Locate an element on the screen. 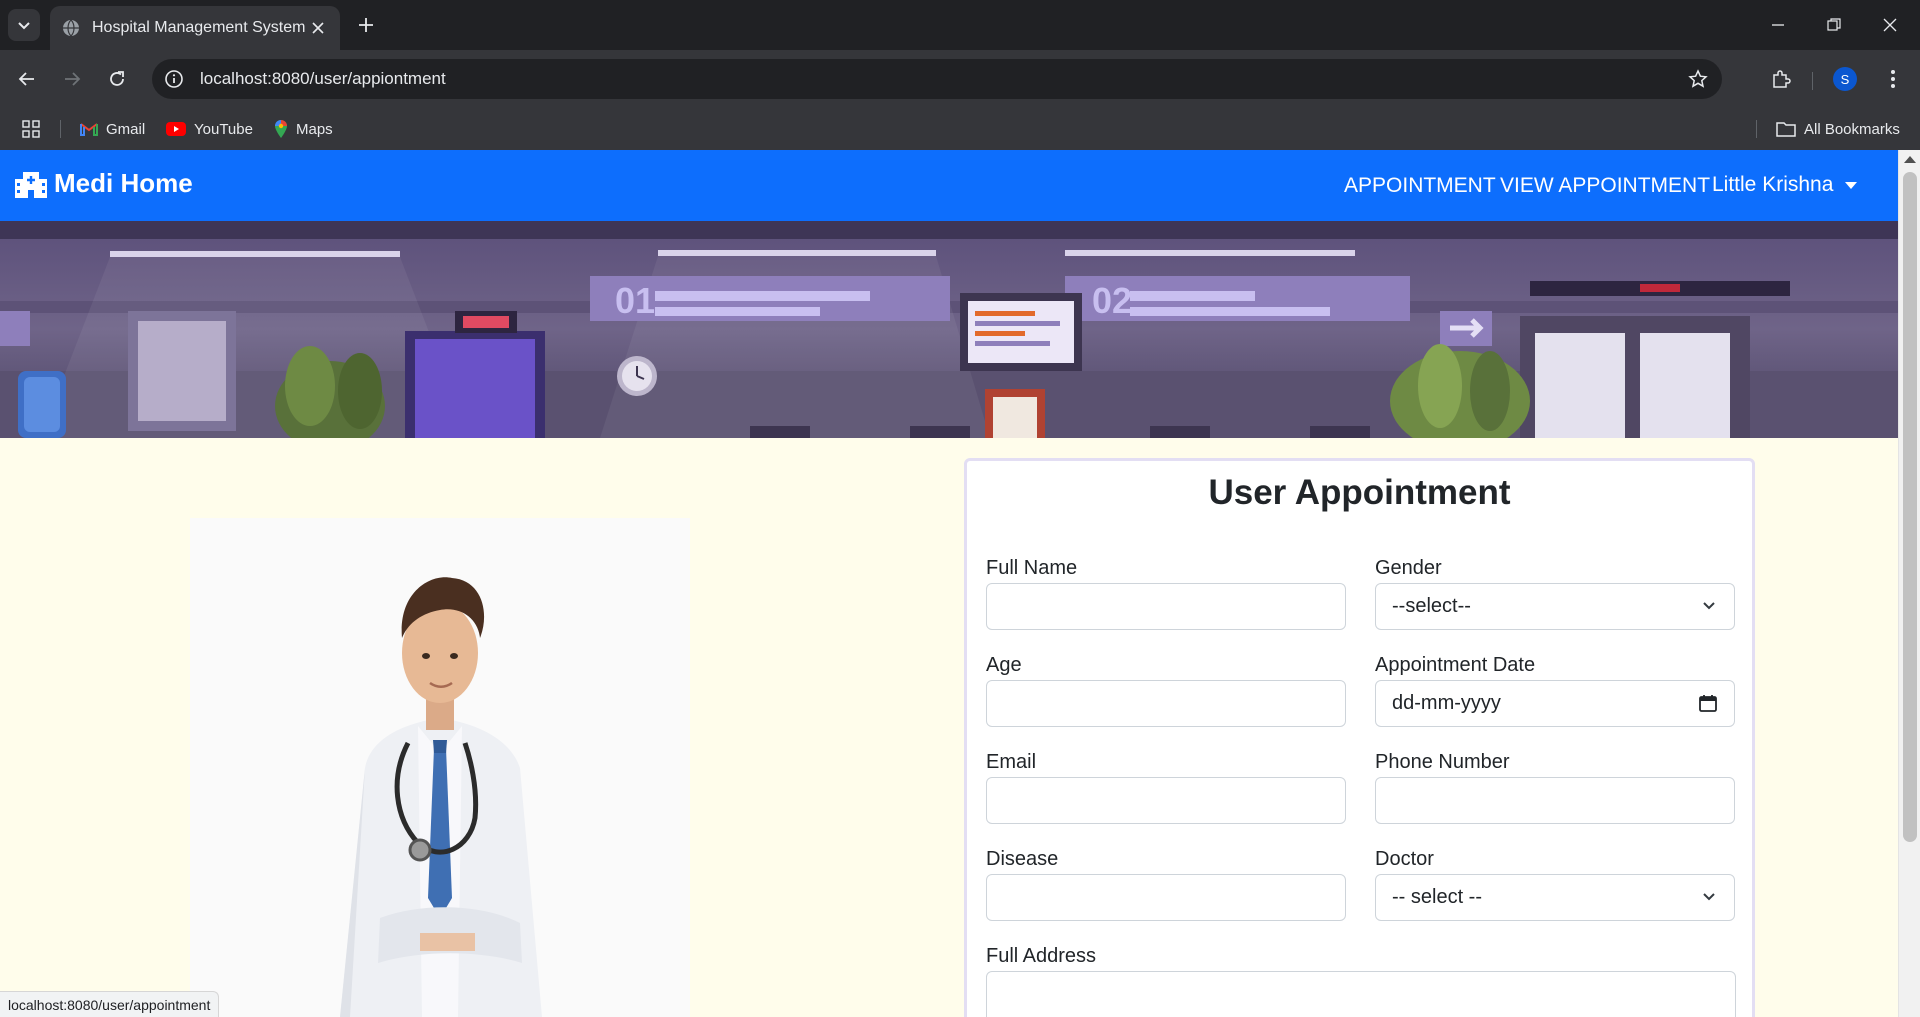 Image resolution: width=1920 pixels, height=1017 pixels. active-tab: Hospital Management System is located at coordinates (195, 28).